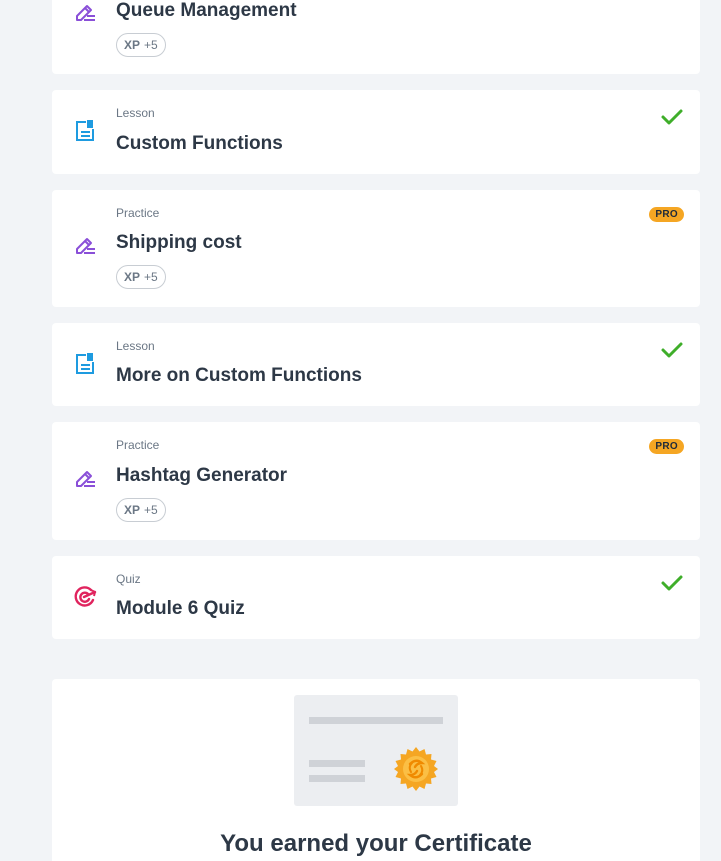  What do you see at coordinates (180, 608) in the screenshot?
I see `item-title: Module 6 Quiz` at bounding box center [180, 608].